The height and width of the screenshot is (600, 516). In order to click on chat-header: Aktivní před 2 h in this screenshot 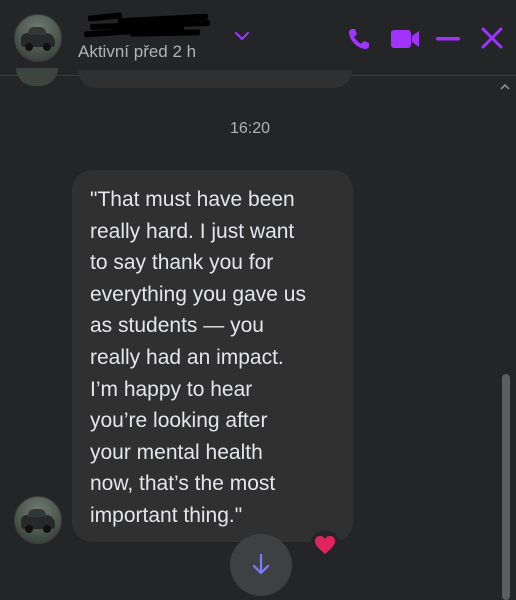, I will do `click(258, 38)`.